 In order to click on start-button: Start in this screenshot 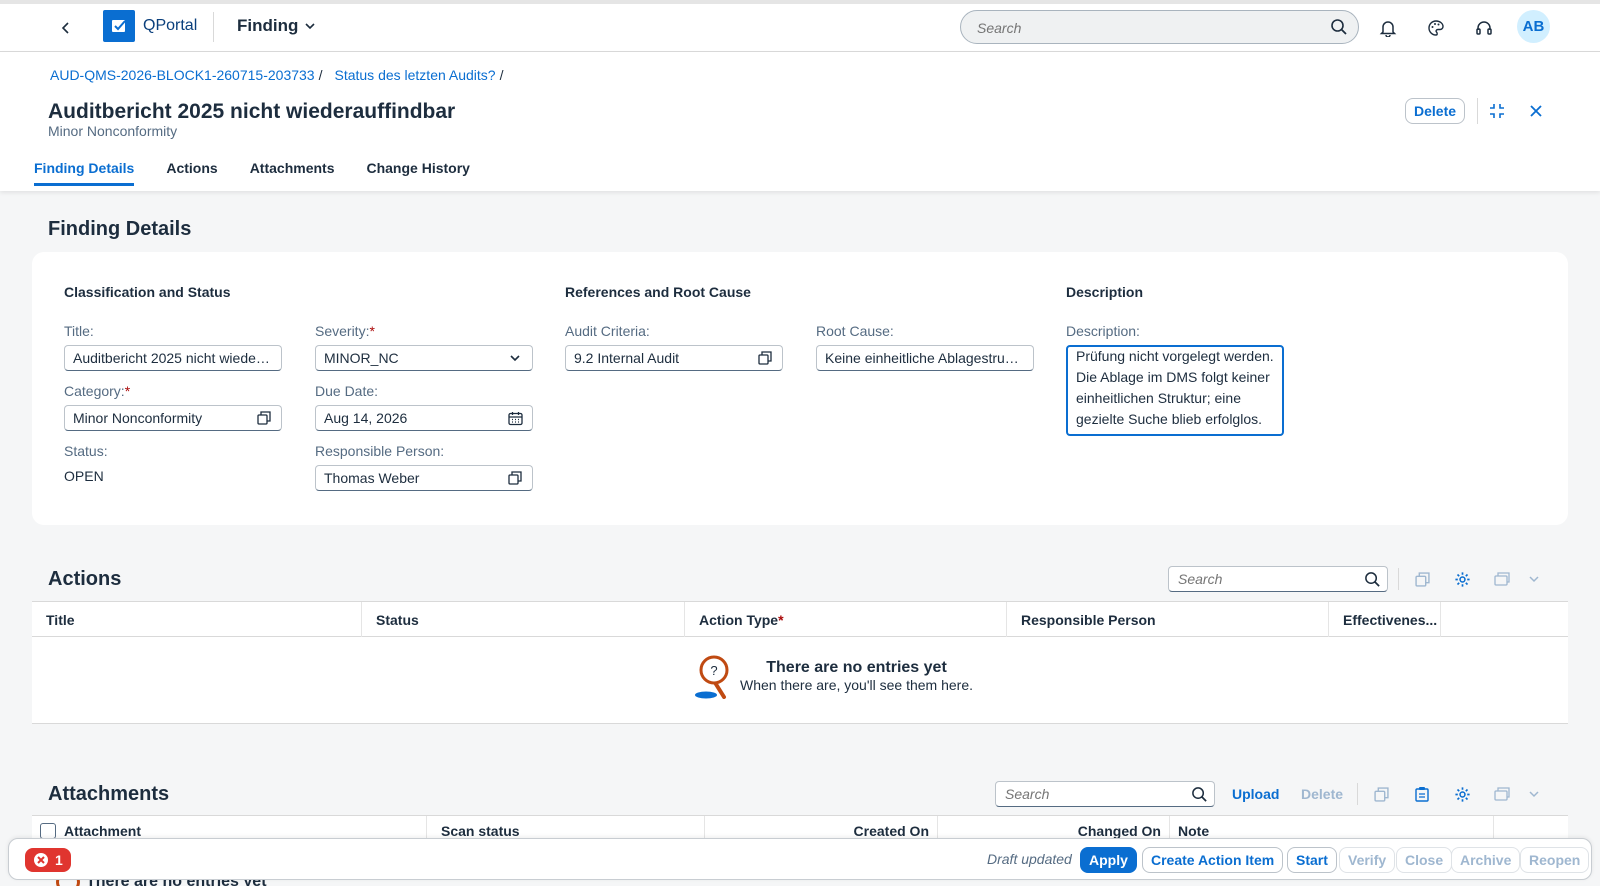, I will do `click(1312, 860)`.